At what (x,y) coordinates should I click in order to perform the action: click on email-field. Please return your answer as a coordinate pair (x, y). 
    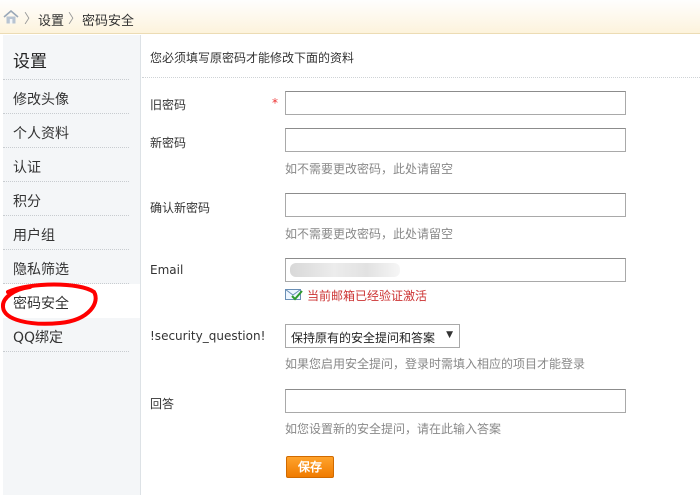
    Looking at the image, I should click on (455, 270).